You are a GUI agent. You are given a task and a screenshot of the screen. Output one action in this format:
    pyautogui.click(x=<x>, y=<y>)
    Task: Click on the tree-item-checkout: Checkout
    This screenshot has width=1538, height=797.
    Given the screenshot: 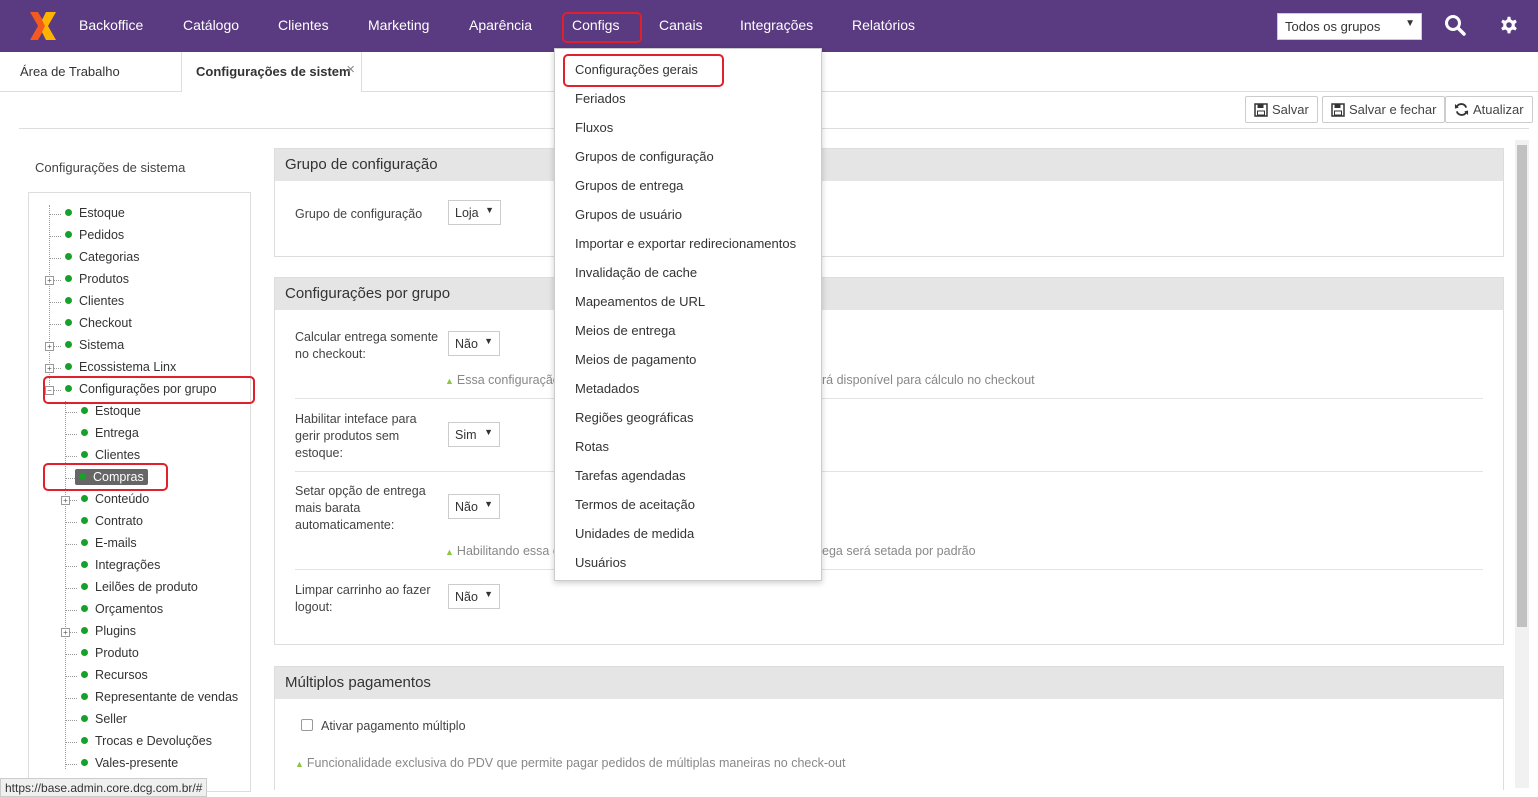 What is the action you would take?
    pyautogui.click(x=98, y=325)
    